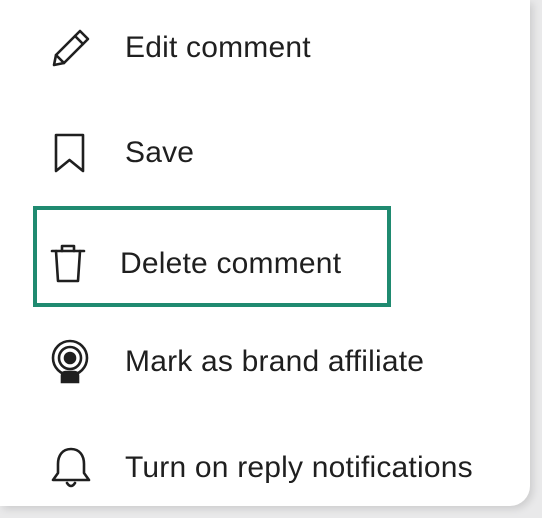 The image size is (542, 518). Describe the element at coordinates (299, 467) in the screenshot. I see `menu-item-label: Turn on reply notifications` at that location.